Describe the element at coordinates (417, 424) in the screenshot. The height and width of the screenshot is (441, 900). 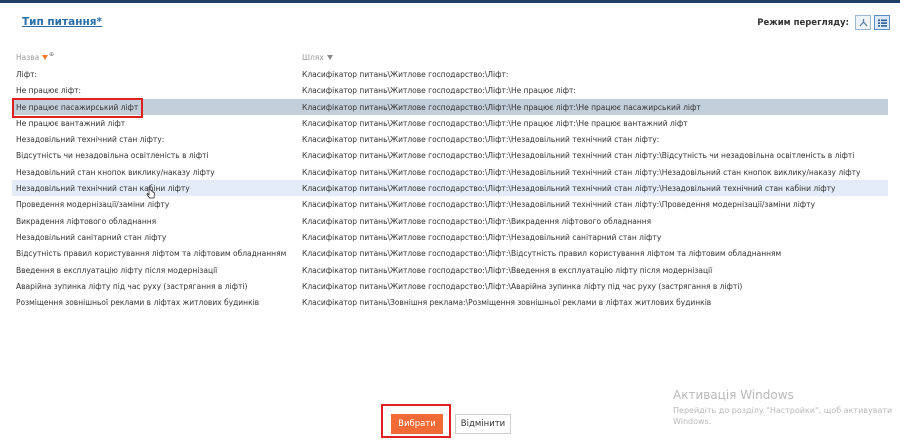
I see `select-button: Вибрати` at that location.